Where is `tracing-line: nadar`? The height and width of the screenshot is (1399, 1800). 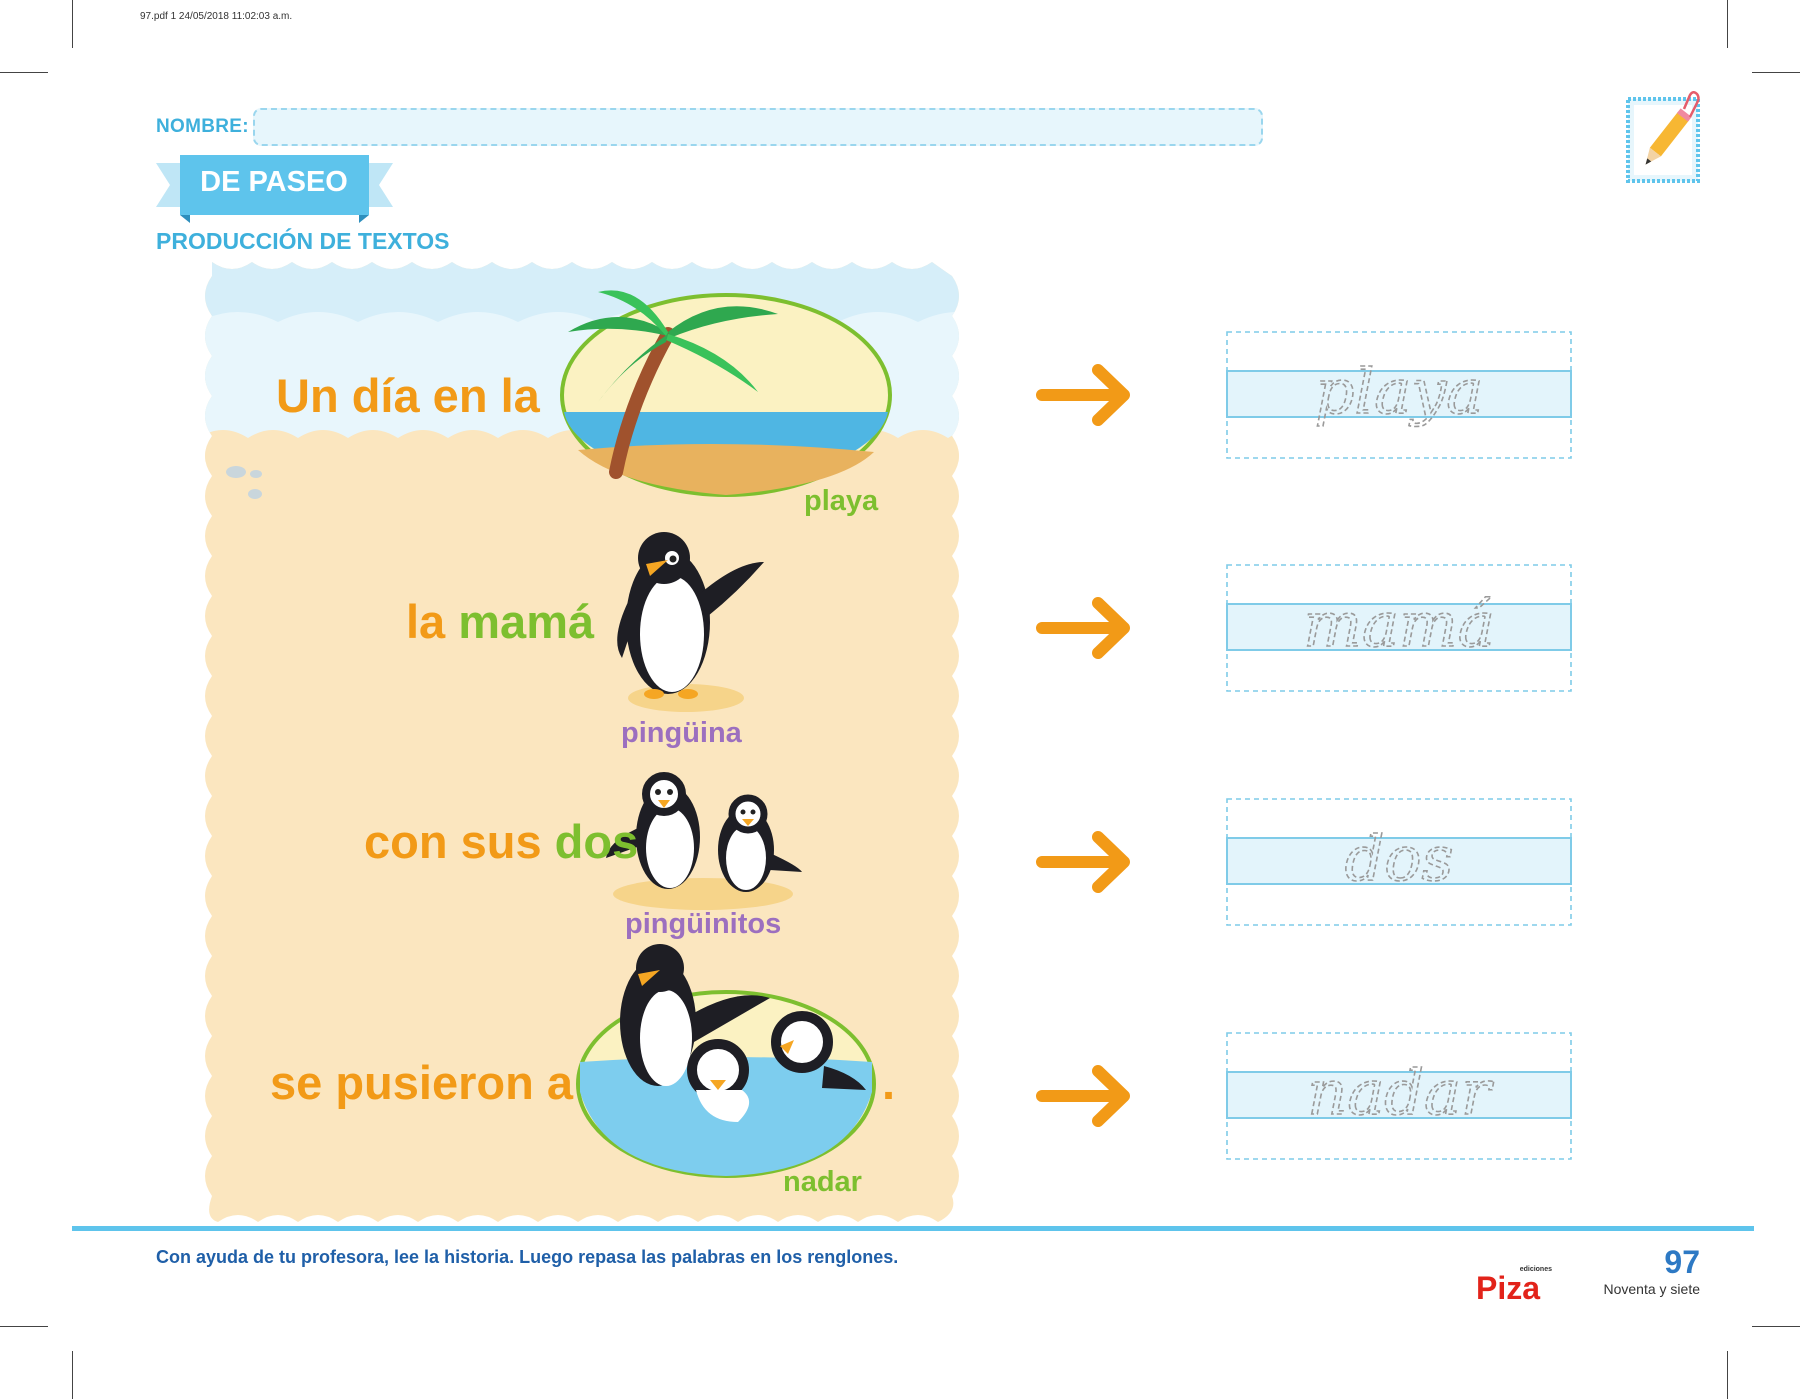 tracing-line: nadar is located at coordinates (1399, 1096).